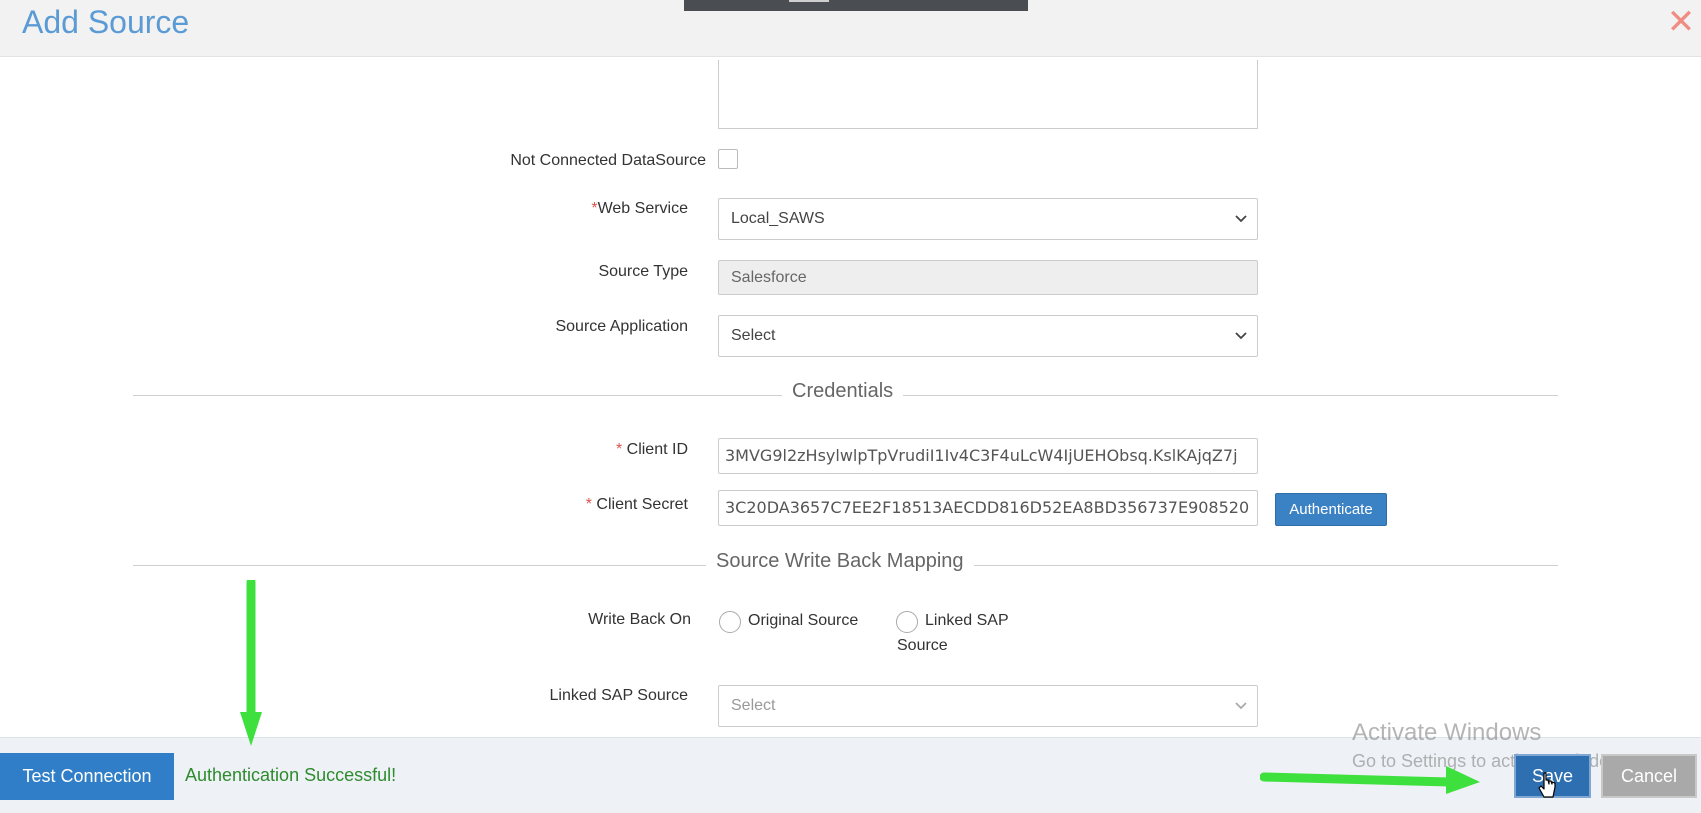 Image resolution: width=1701 pixels, height=813 pixels. Describe the element at coordinates (922, 645) in the screenshot. I see `radio-linked-sap-label-2: Source` at that location.